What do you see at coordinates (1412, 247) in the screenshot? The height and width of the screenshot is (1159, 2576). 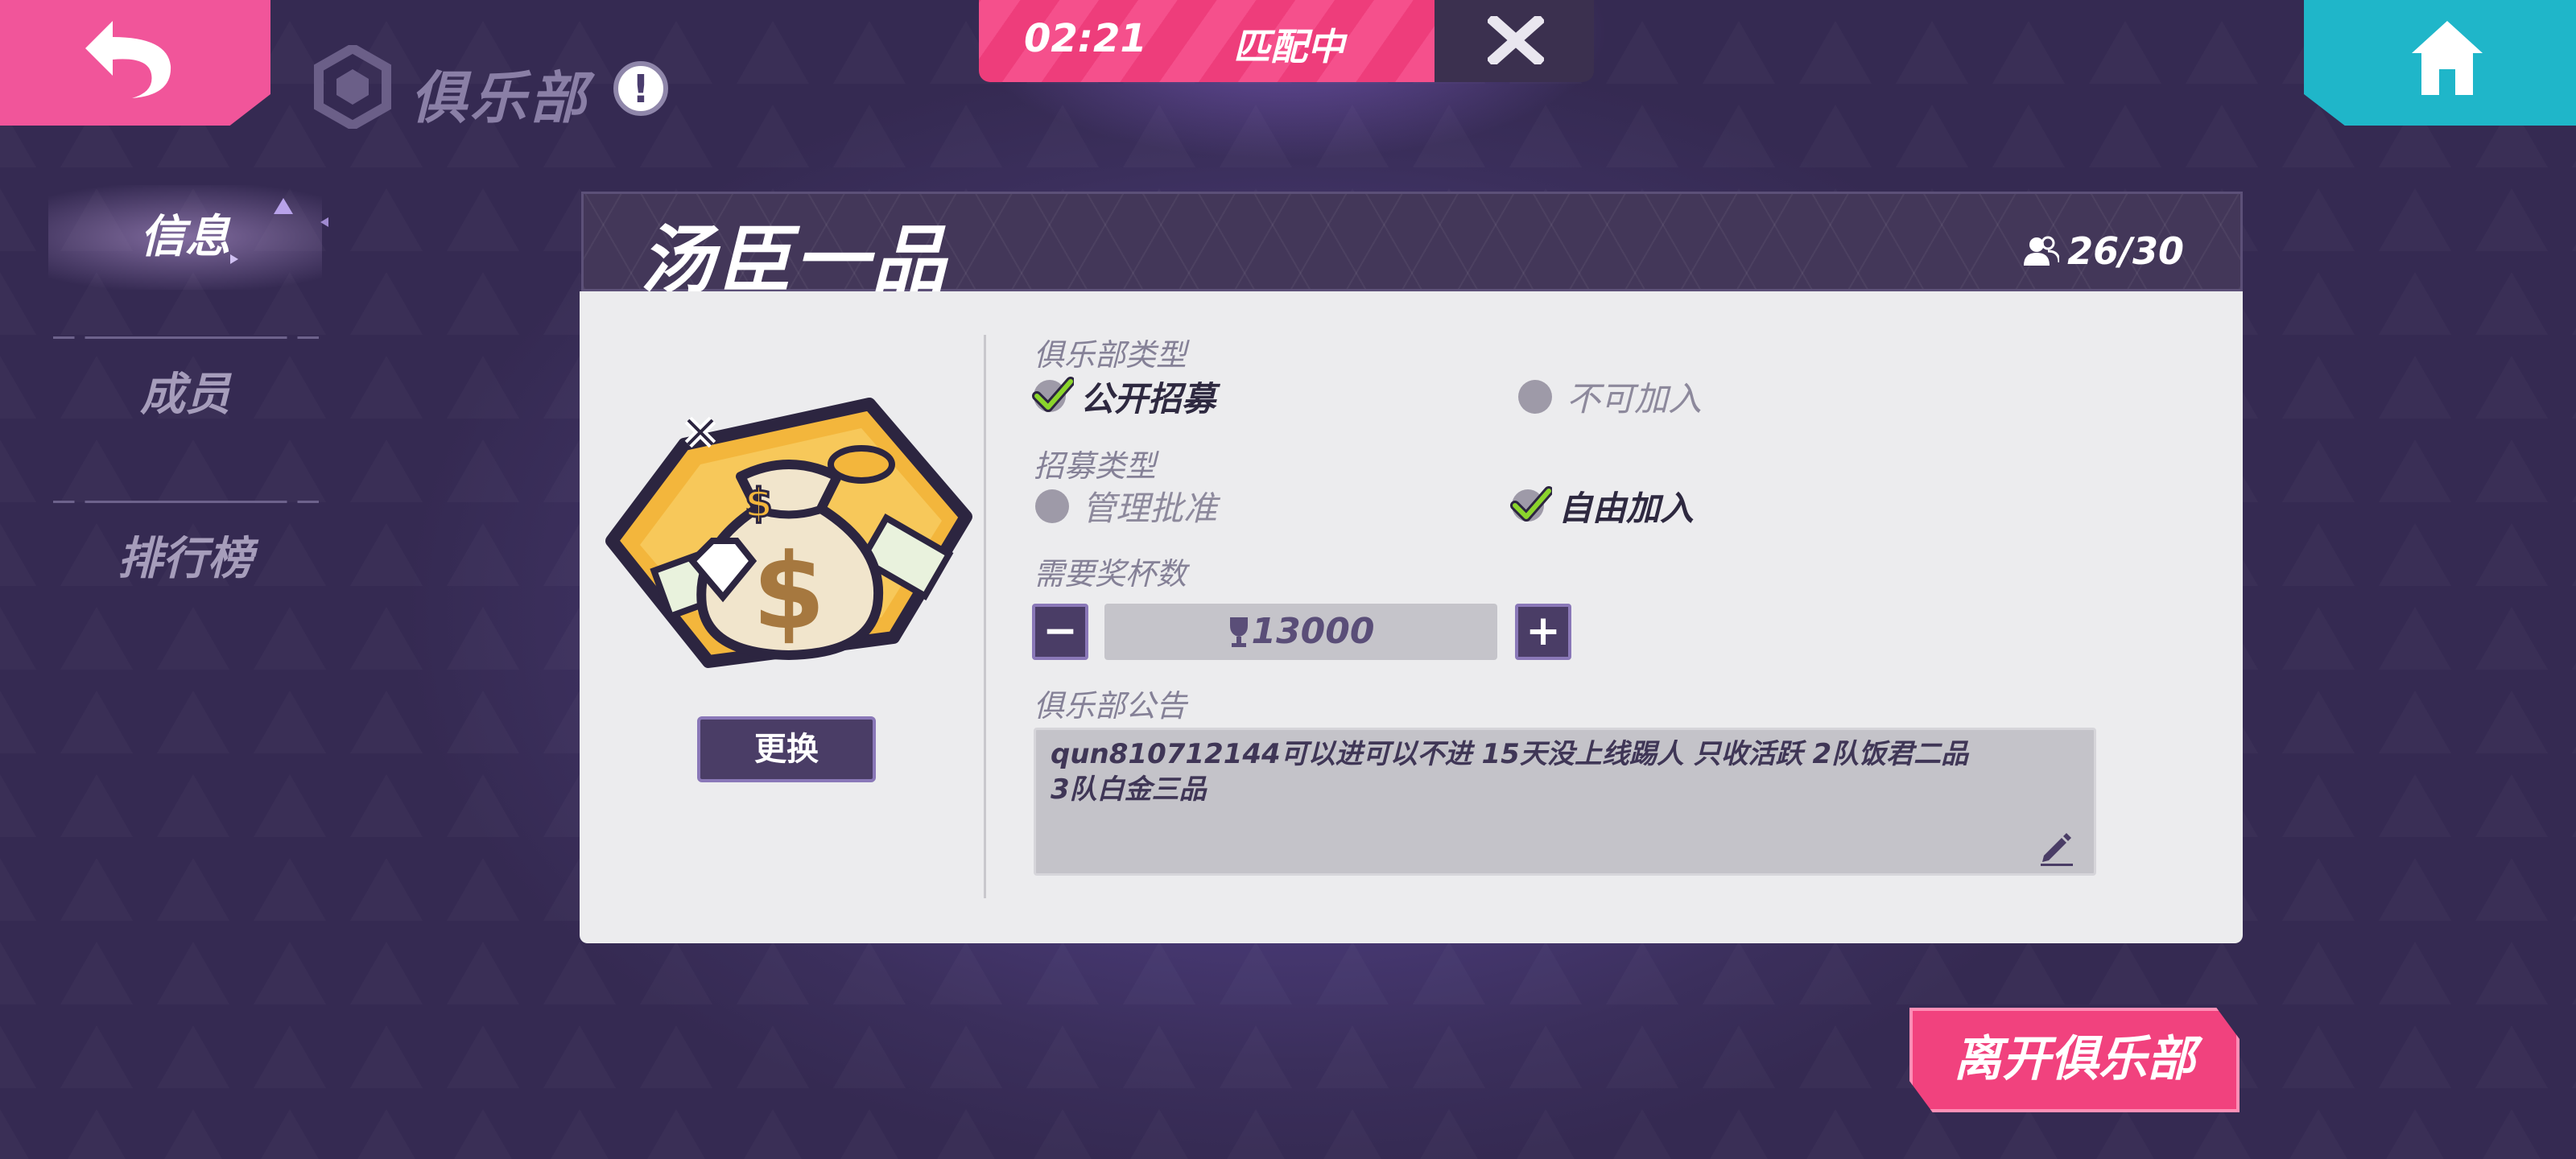 I see `club-header: 汤臣一品 26/30` at bounding box center [1412, 247].